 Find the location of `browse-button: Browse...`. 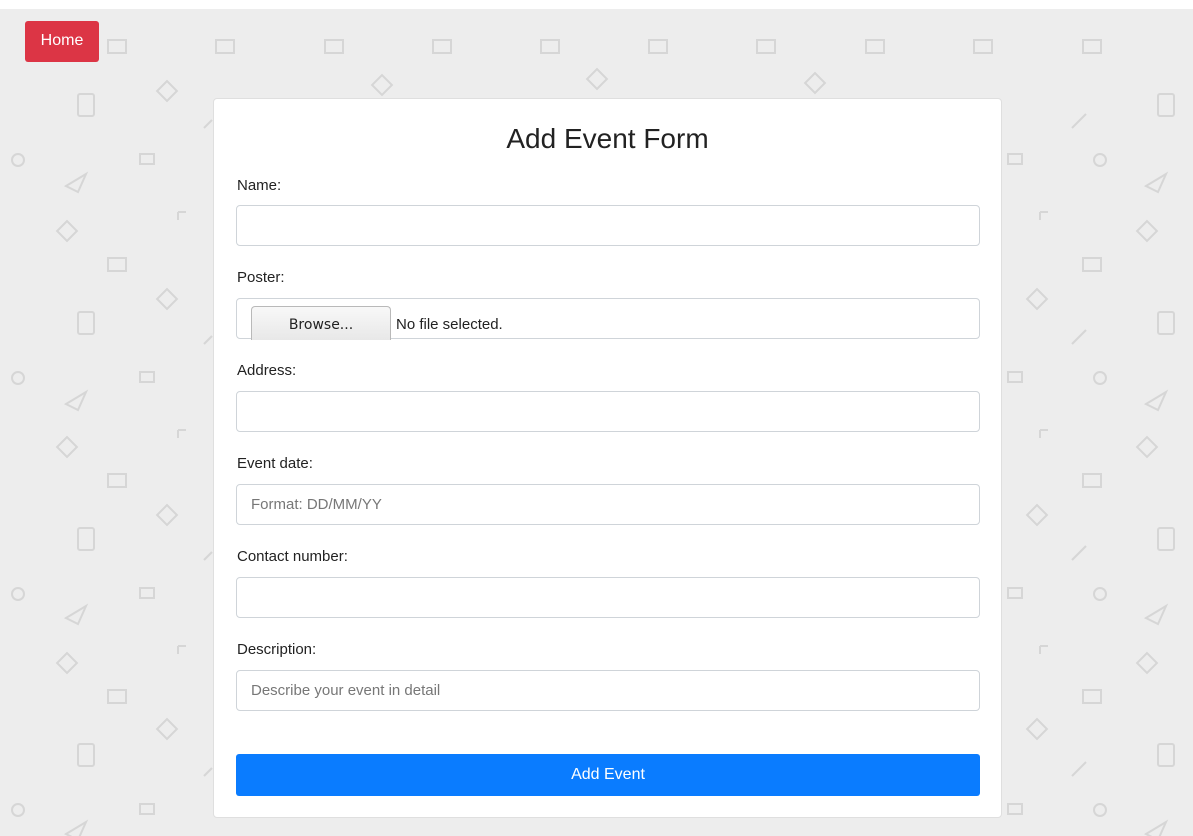

browse-button: Browse... is located at coordinates (321, 323).